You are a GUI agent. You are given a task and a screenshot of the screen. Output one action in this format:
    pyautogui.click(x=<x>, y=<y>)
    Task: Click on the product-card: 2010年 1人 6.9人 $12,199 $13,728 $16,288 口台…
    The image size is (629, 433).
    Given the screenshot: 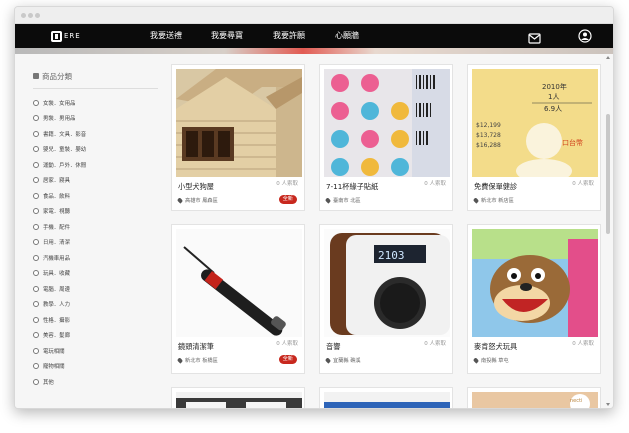 What is the action you would take?
    pyautogui.click(x=534, y=137)
    